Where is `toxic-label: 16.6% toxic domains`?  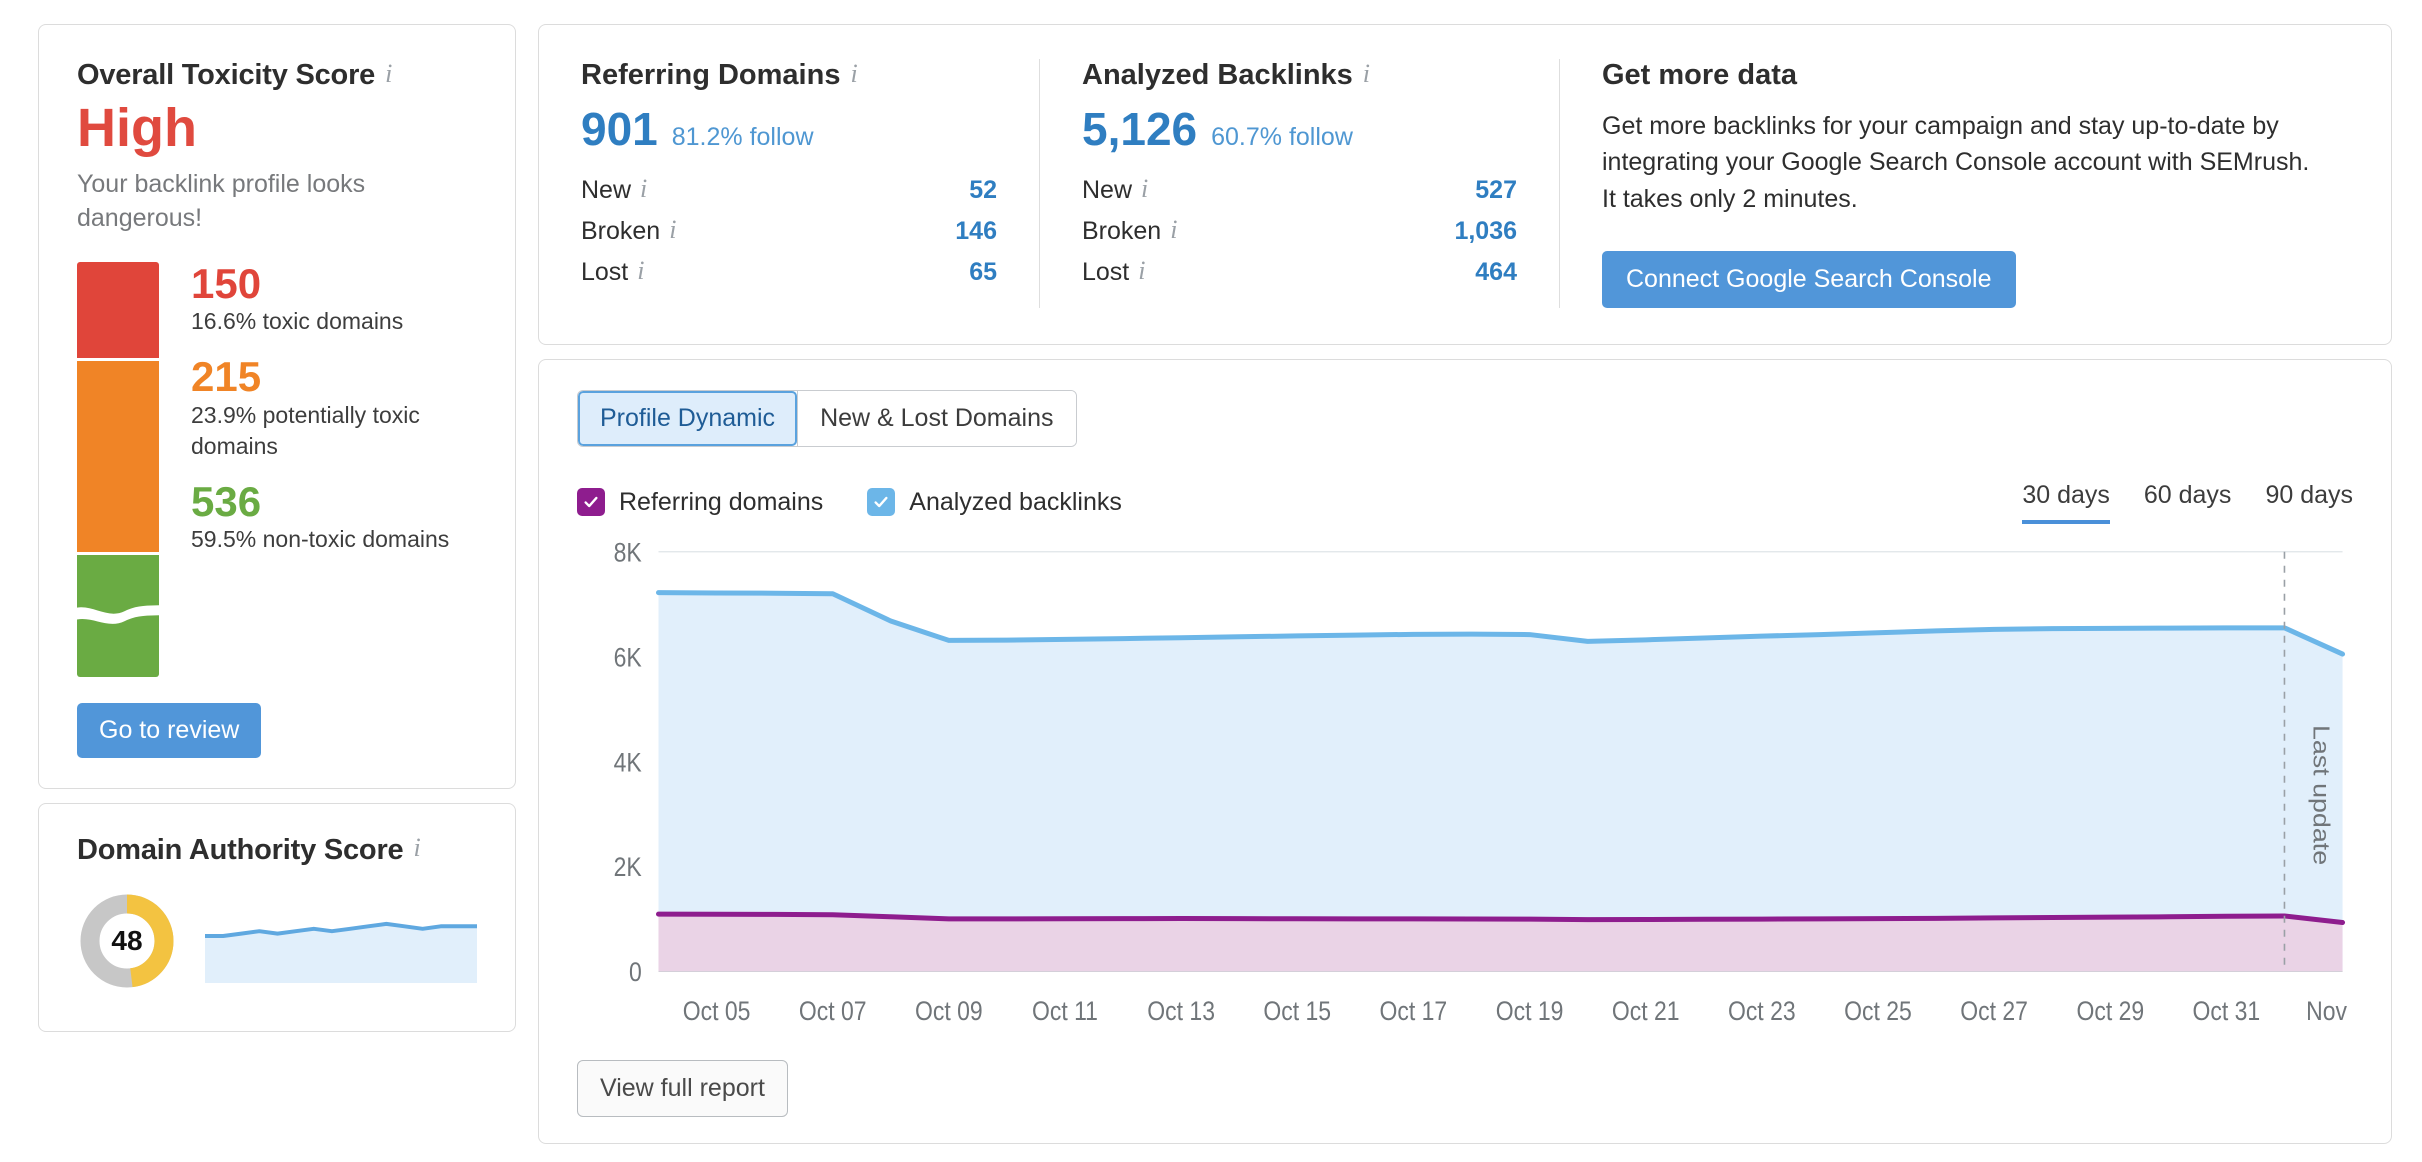 toxic-label: 16.6% toxic domains is located at coordinates (297, 321).